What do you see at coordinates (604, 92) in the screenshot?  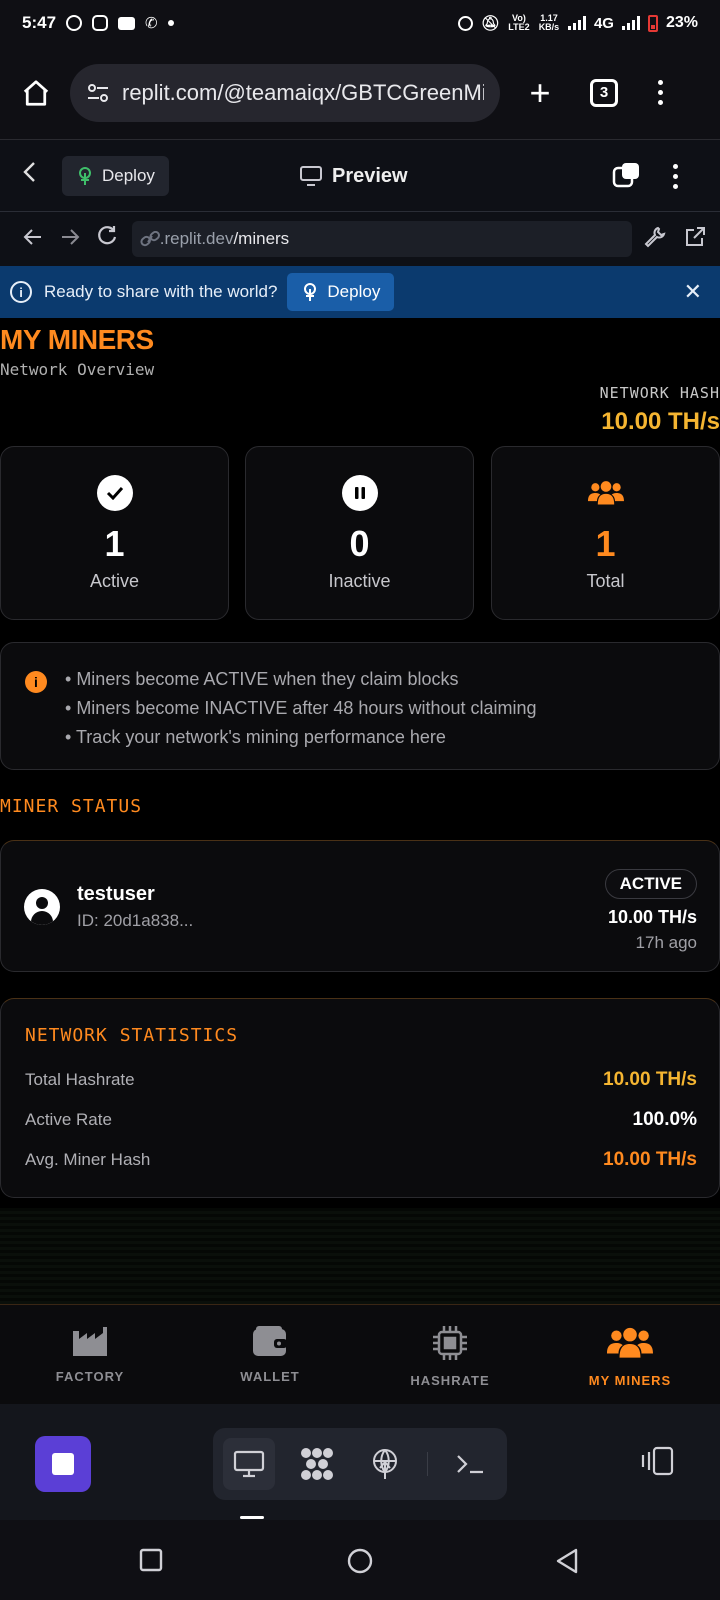 I see `tab-switcher-button: 3` at bounding box center [604, 92].